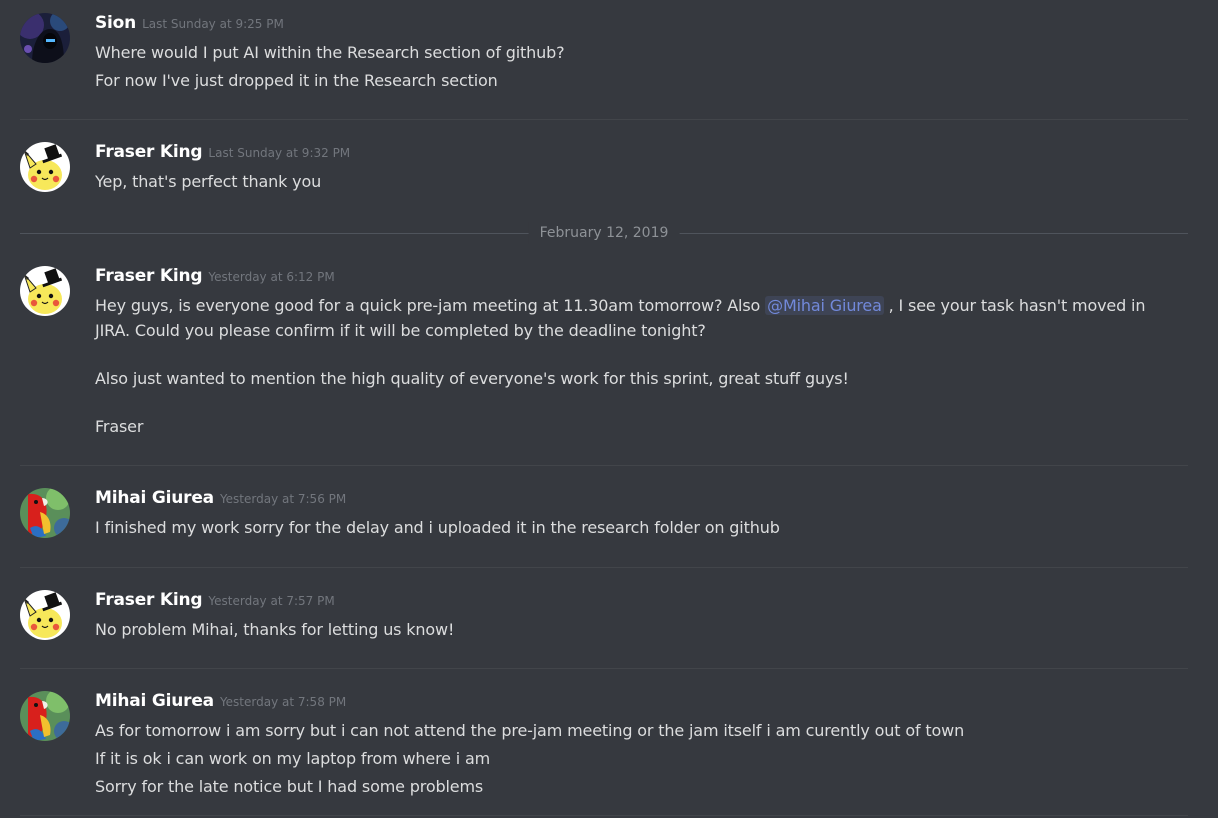 The height and width of the screenshot is (818, 1218). What do you see at coordinates (640, 181) in the screenshot?
I see `message-content: Yep, that's perfect thank you` at bounding box center [640, 181].